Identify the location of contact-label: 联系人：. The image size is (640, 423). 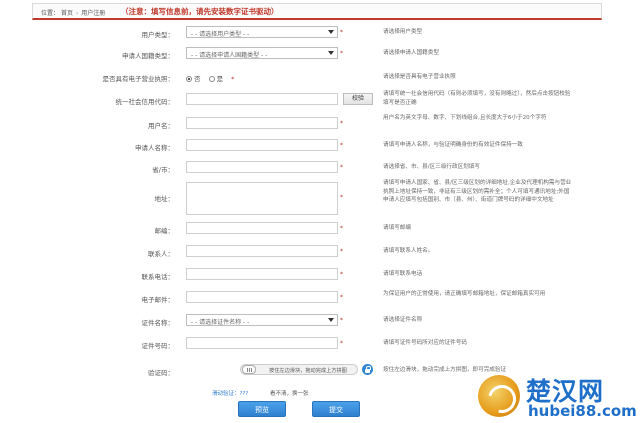
(161, 254).